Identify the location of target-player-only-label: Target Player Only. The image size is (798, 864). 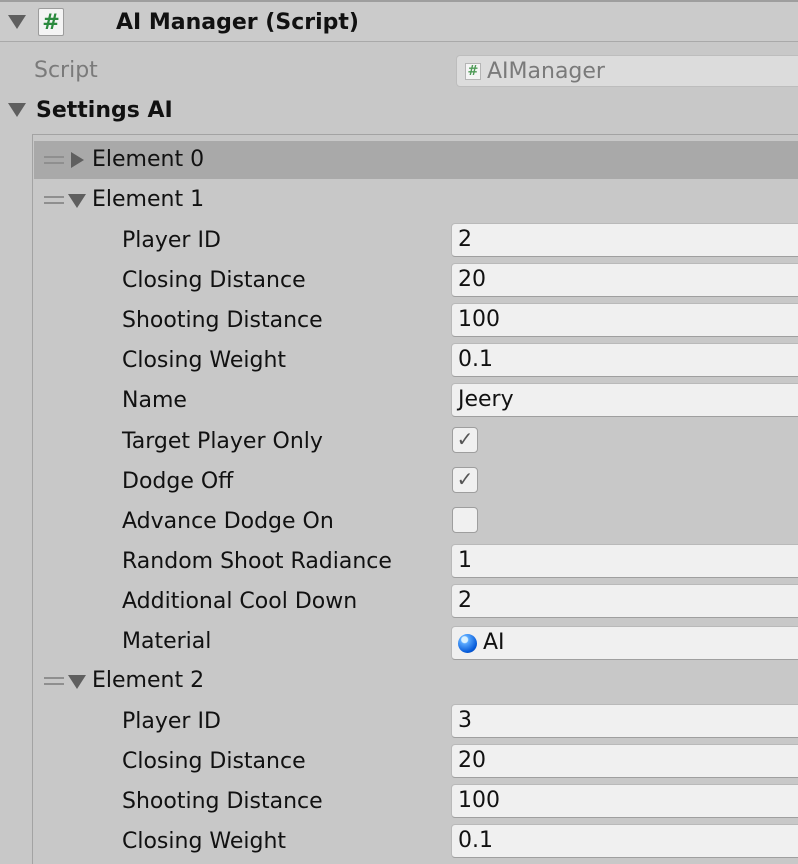
(222, 441).